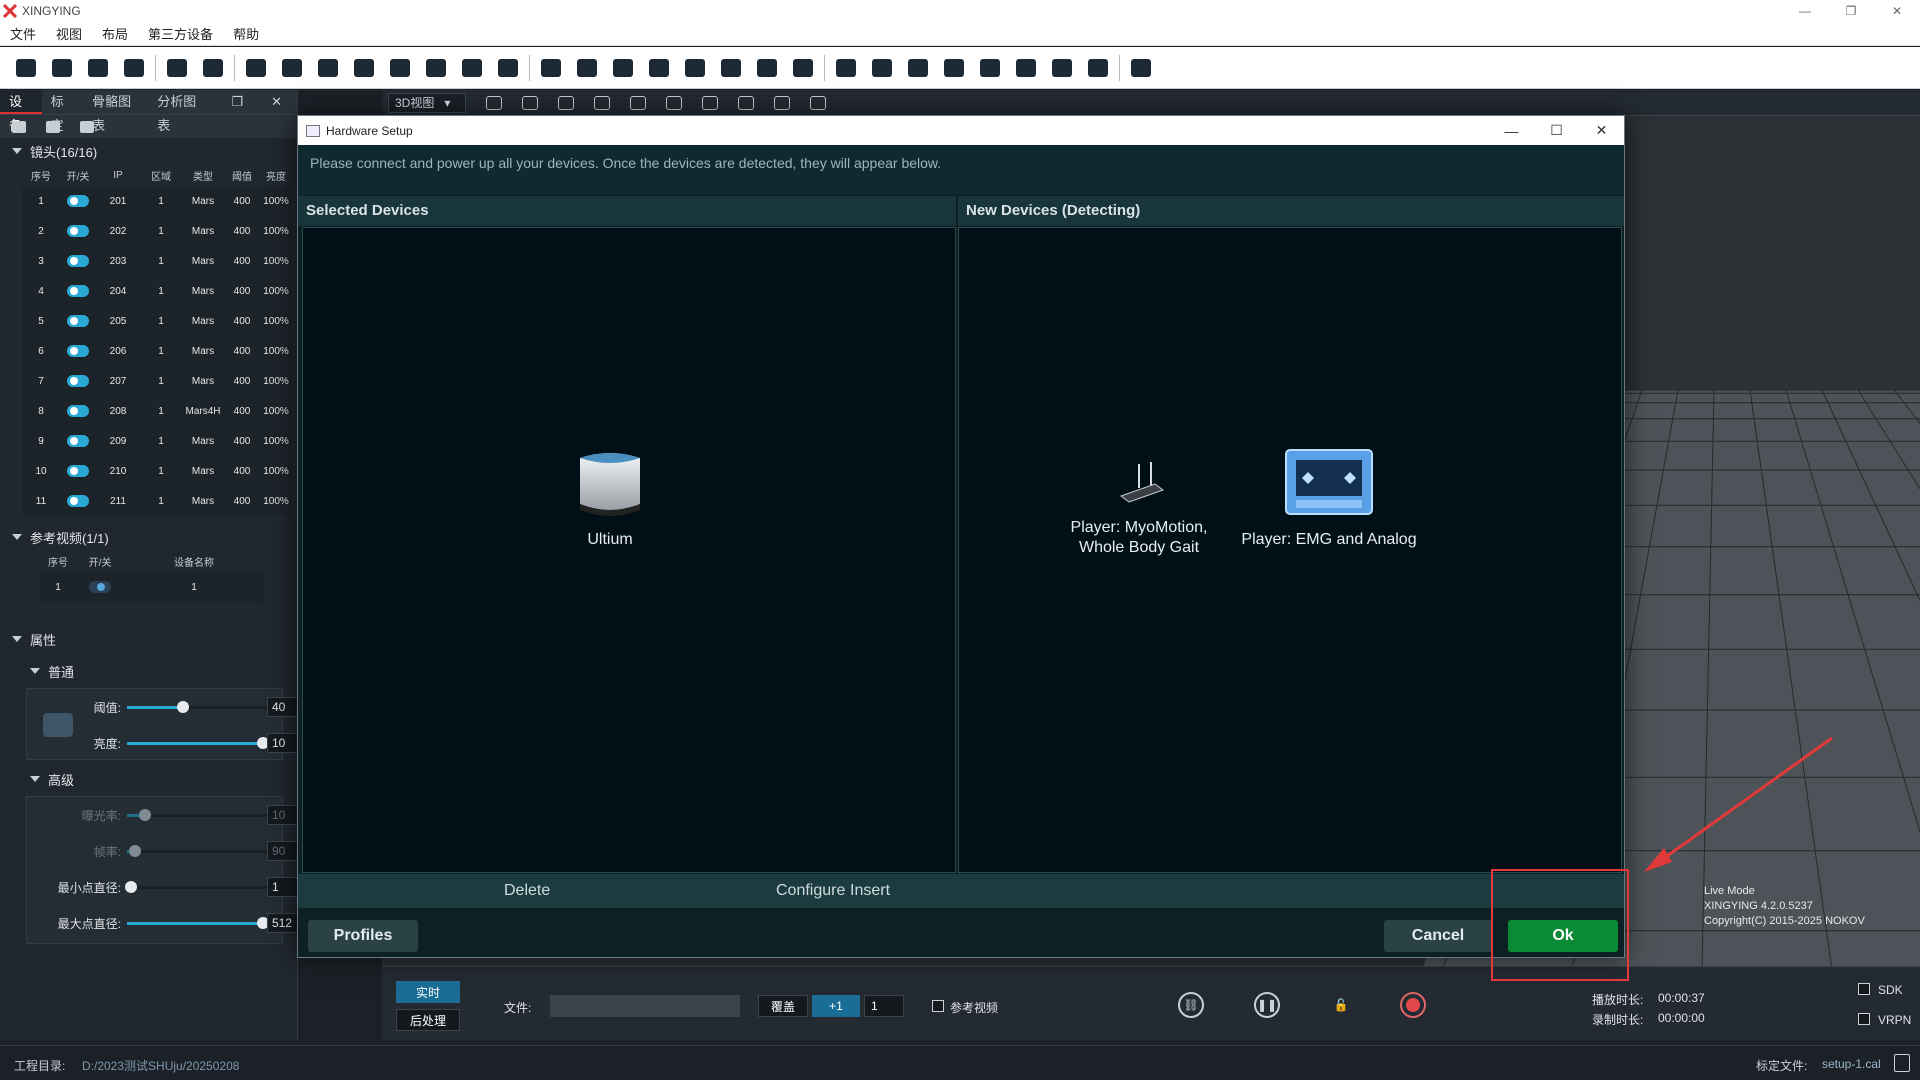  I want to click on file-name-input, so click(645, 1006).